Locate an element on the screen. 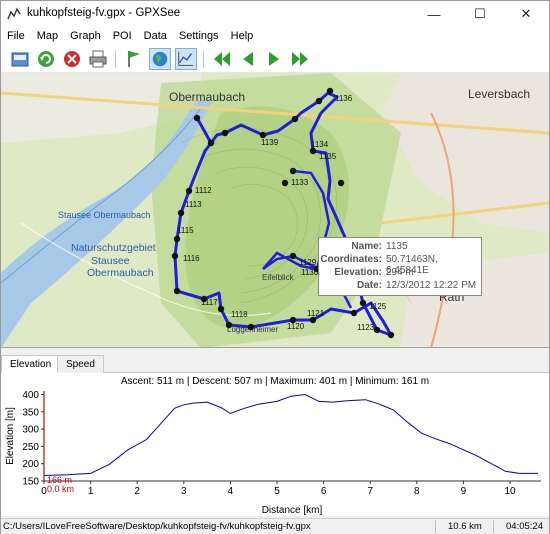  y-axis-label: Elevation [m] is located at coordinates (10, 436).